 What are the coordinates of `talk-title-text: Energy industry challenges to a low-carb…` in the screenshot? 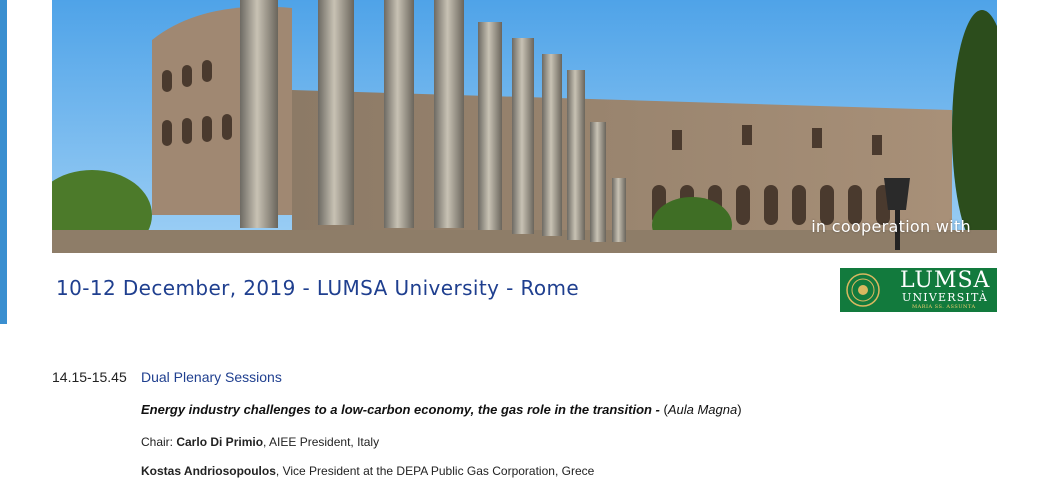 It's located at (400, 409).